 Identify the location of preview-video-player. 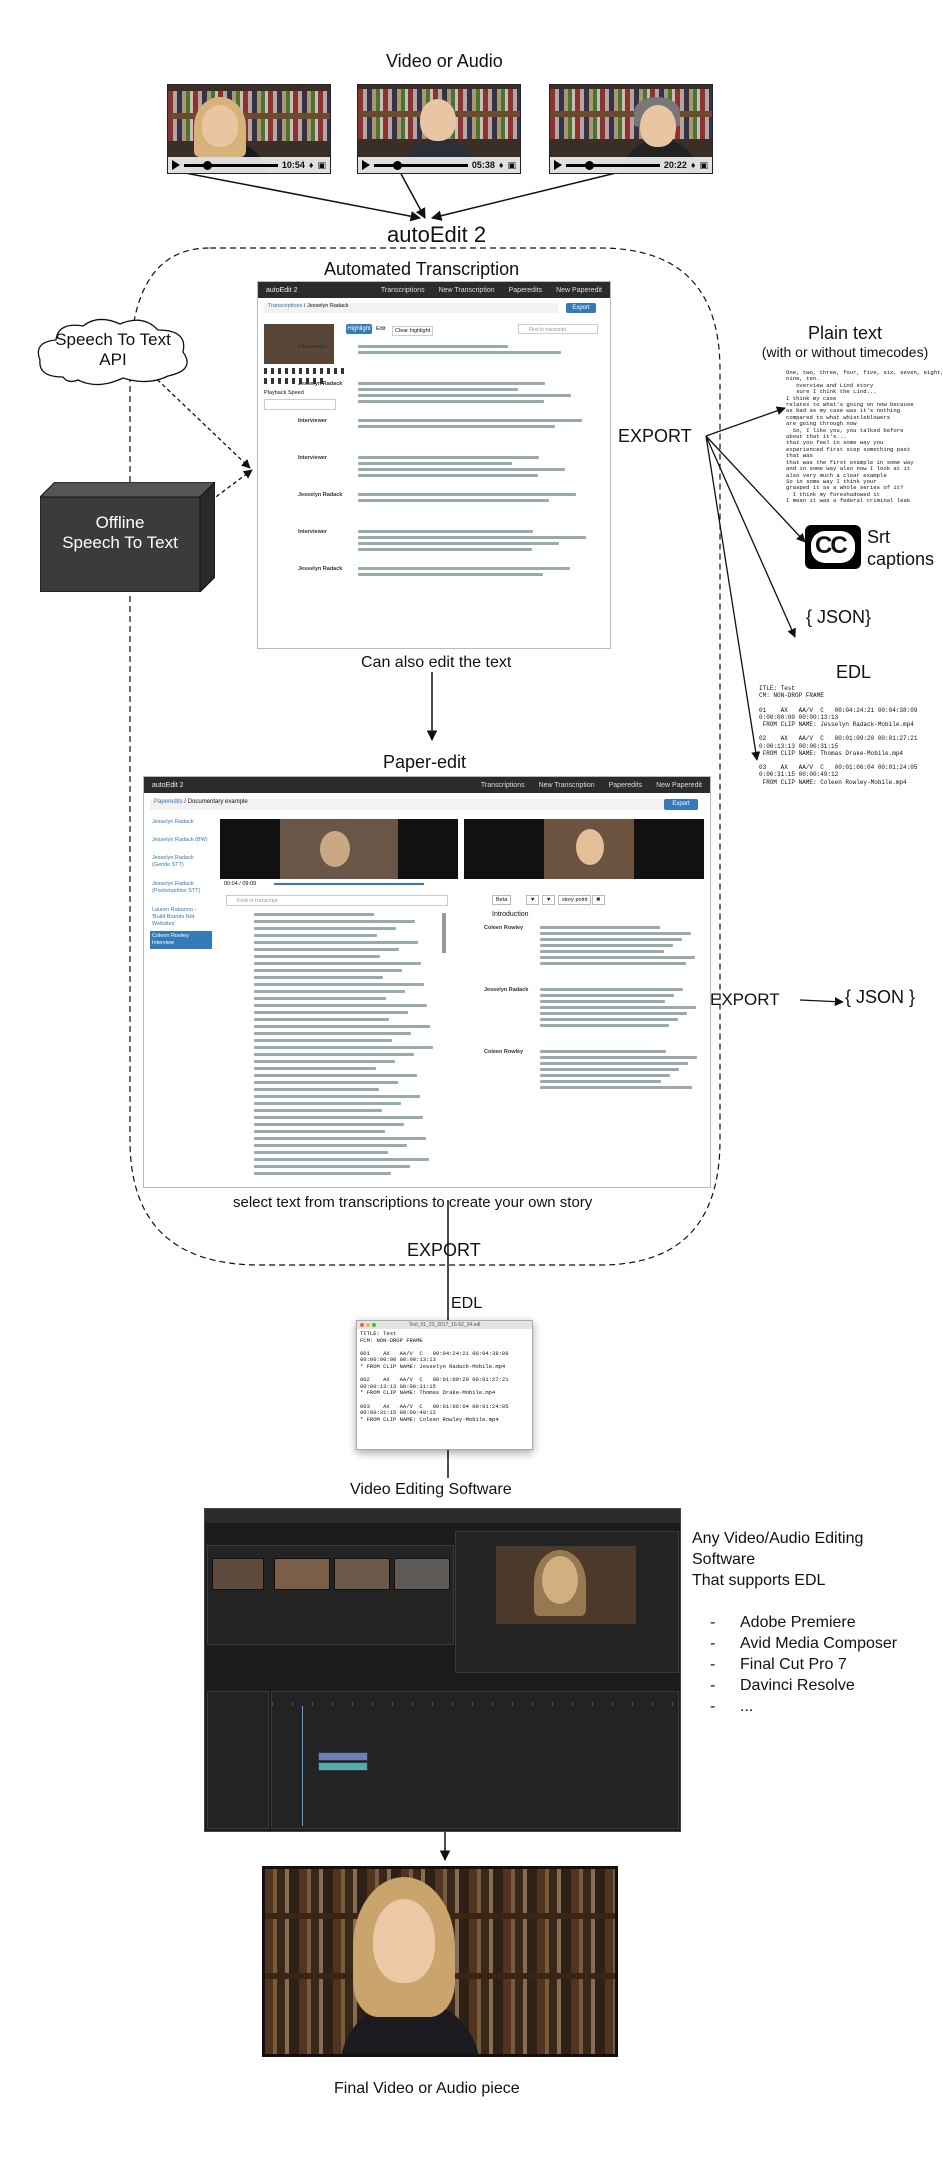
(584, 849).